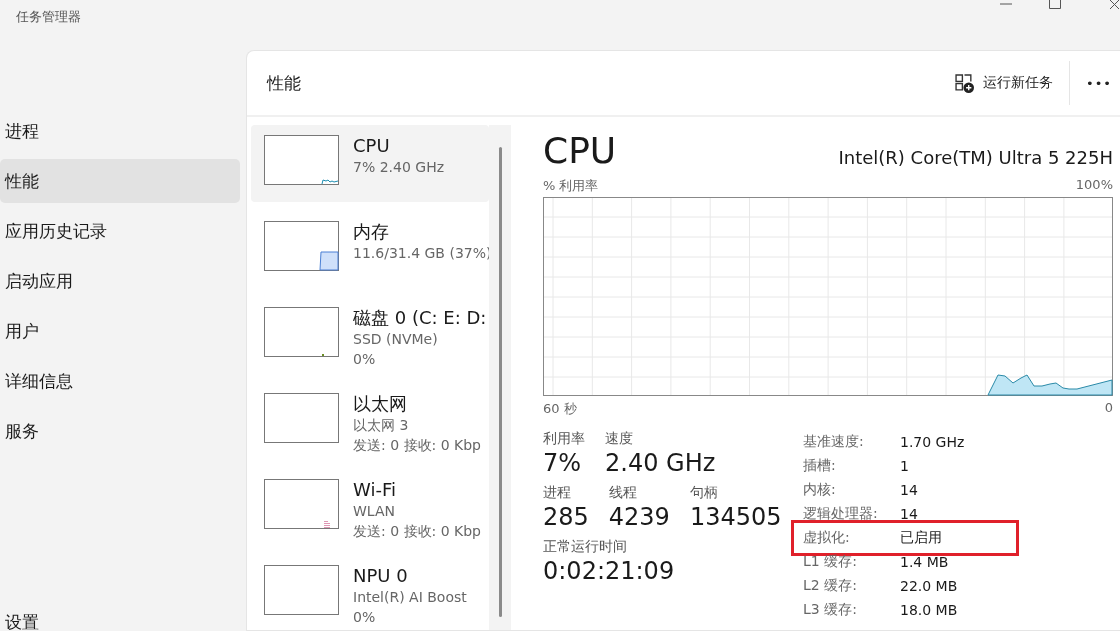  I want to click on axis-label: 60 秒, so click(560, 409).